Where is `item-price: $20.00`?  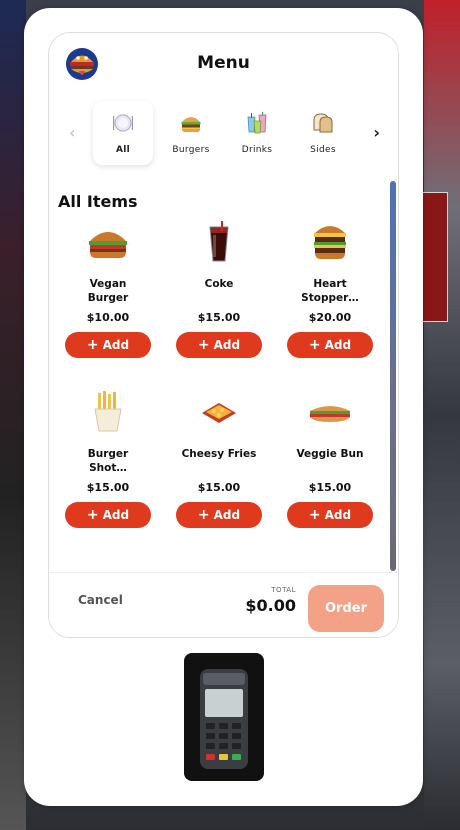 item-price: $20.00 is located at coordinates (330, 317).